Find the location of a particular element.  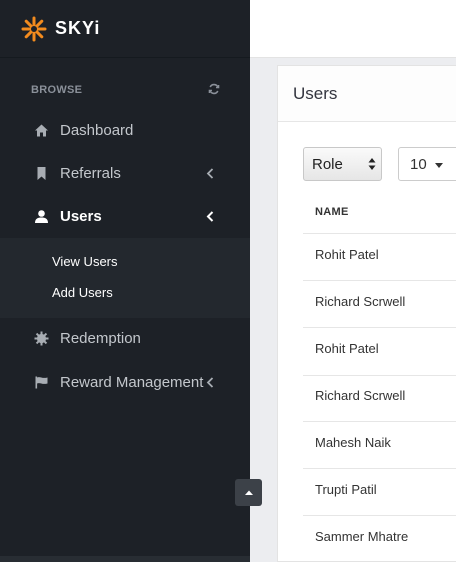

refresh-icon is located at coordinates (214, 89).